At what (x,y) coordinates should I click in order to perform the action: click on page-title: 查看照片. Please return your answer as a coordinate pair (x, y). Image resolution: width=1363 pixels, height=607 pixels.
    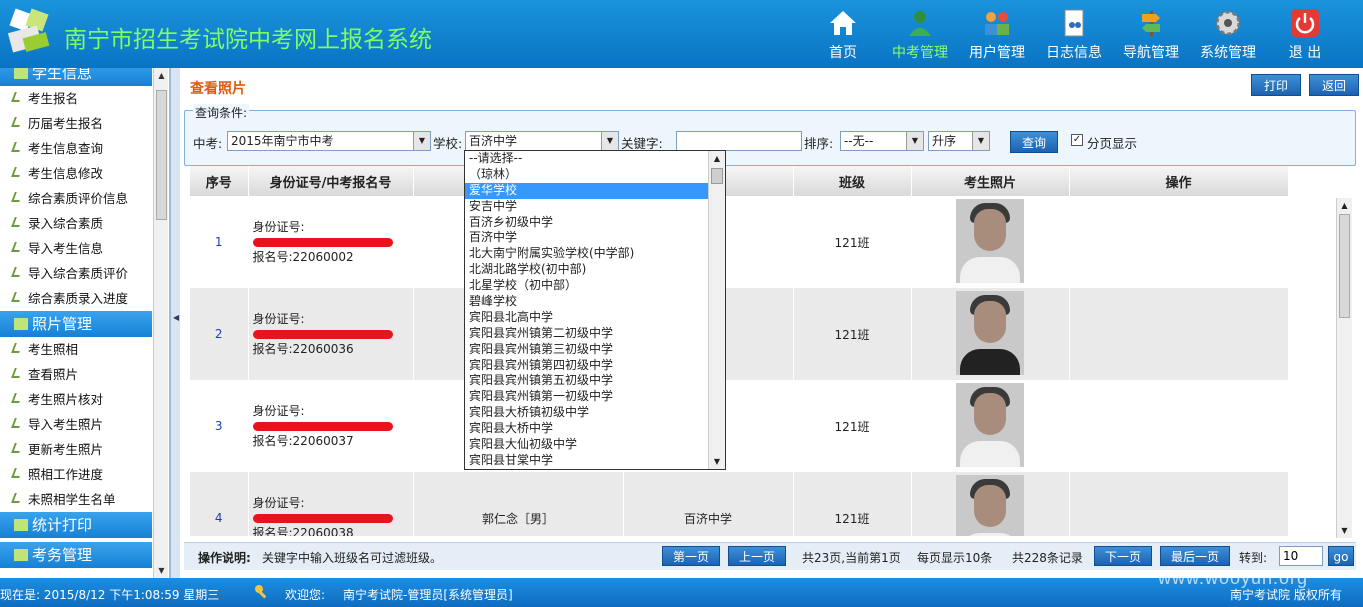
    Looking at the image, I should click on (218, 89).